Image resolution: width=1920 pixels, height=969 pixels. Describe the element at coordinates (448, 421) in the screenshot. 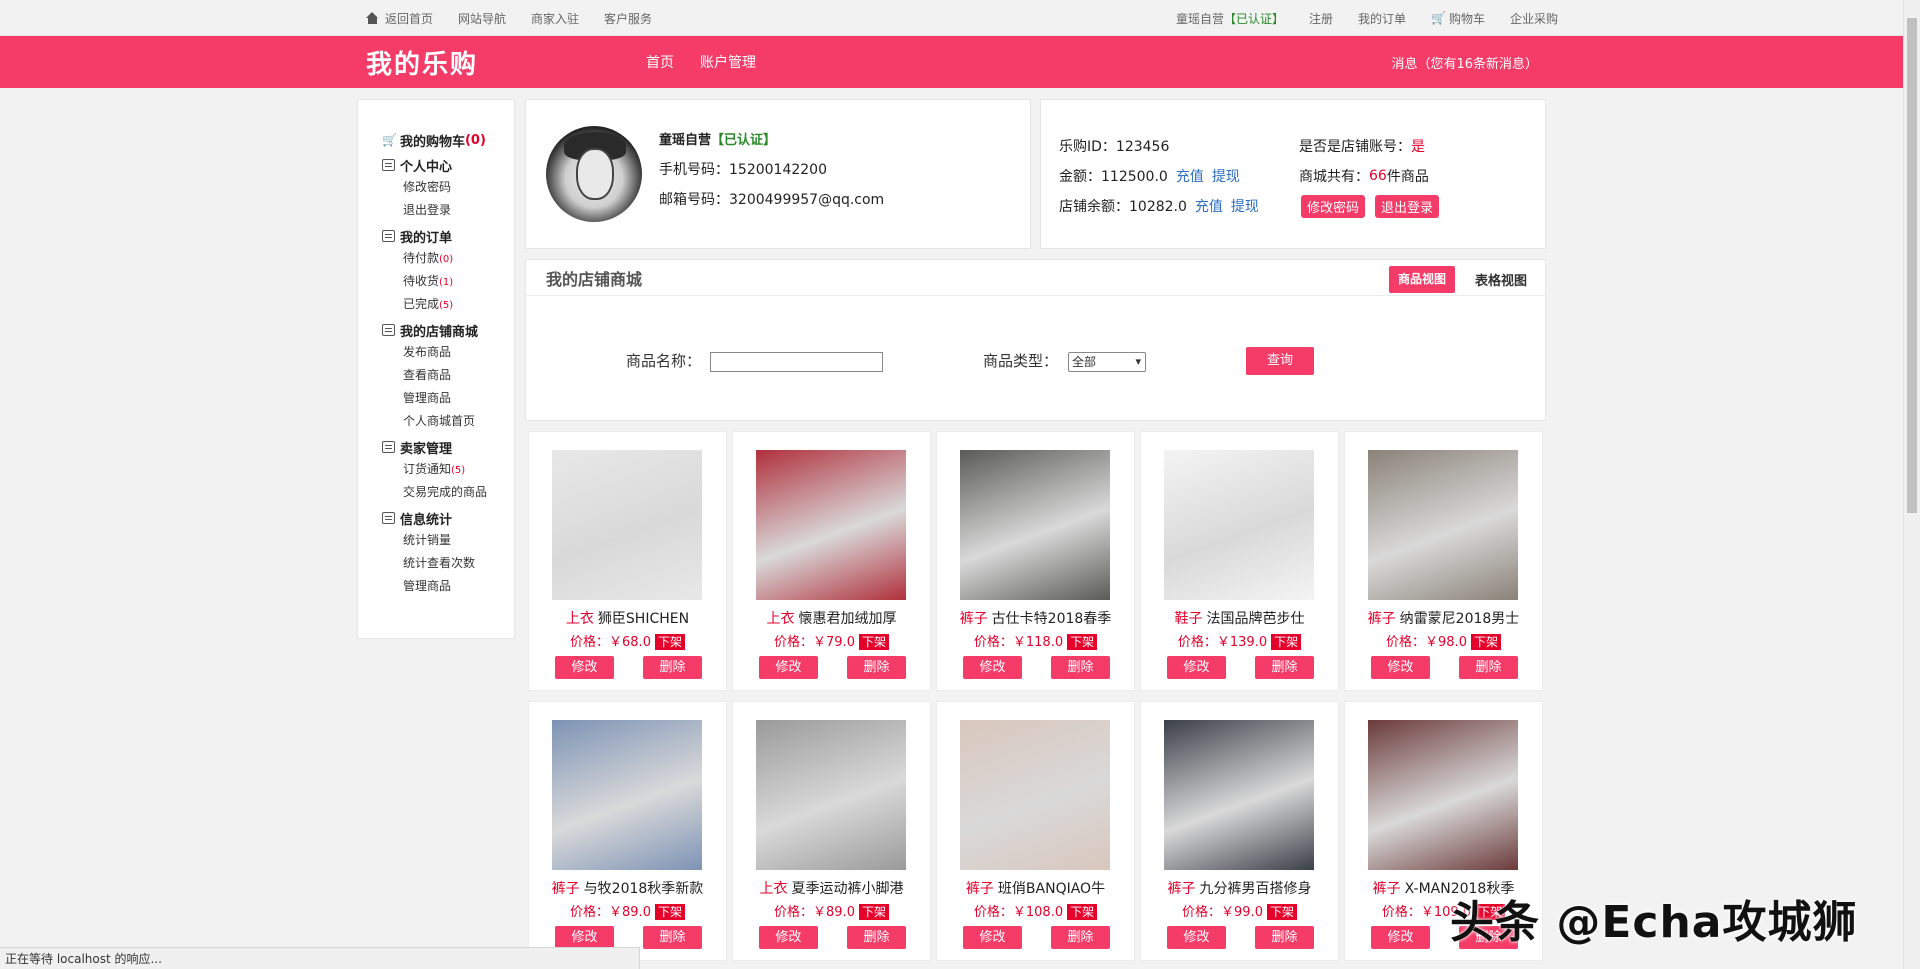

I see `sidebar-item: 个人商城首页` at that location.